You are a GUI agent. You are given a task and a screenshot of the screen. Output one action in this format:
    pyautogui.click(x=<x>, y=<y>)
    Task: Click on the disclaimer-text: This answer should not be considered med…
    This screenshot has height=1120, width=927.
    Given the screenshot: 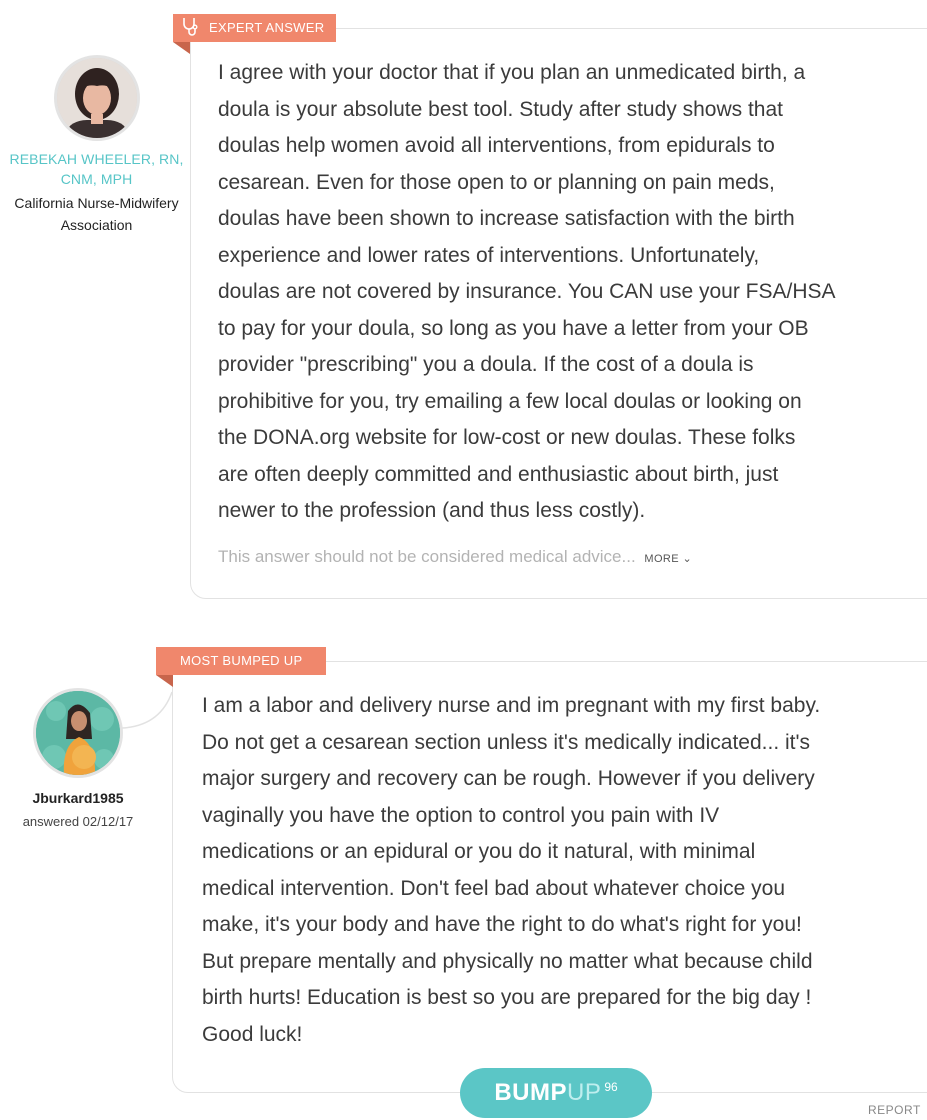 What is the action you would take?
    pyautogui.click(x=427, y=556)
    